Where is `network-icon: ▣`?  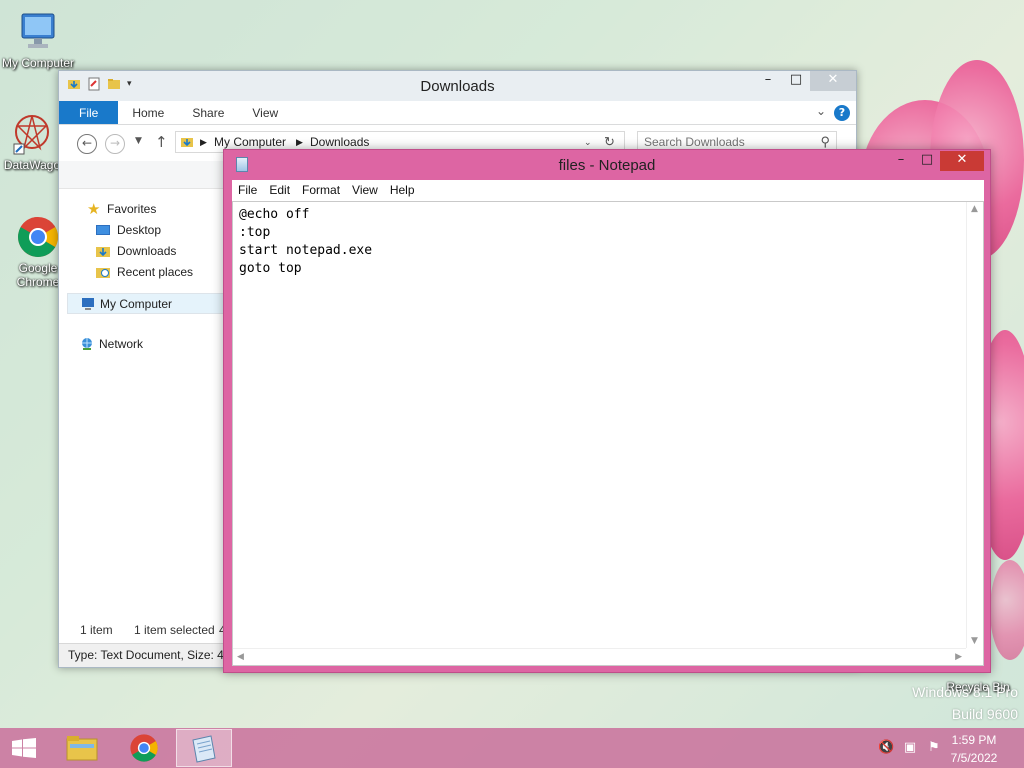
network-icon: ▣ is located at coordinates (910, 748).